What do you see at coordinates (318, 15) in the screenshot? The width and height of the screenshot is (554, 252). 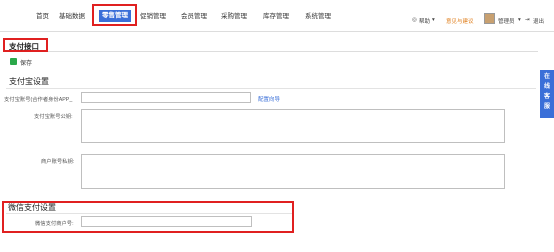 I see `nav-system: 系统管理` at bounding box center [318, 15].